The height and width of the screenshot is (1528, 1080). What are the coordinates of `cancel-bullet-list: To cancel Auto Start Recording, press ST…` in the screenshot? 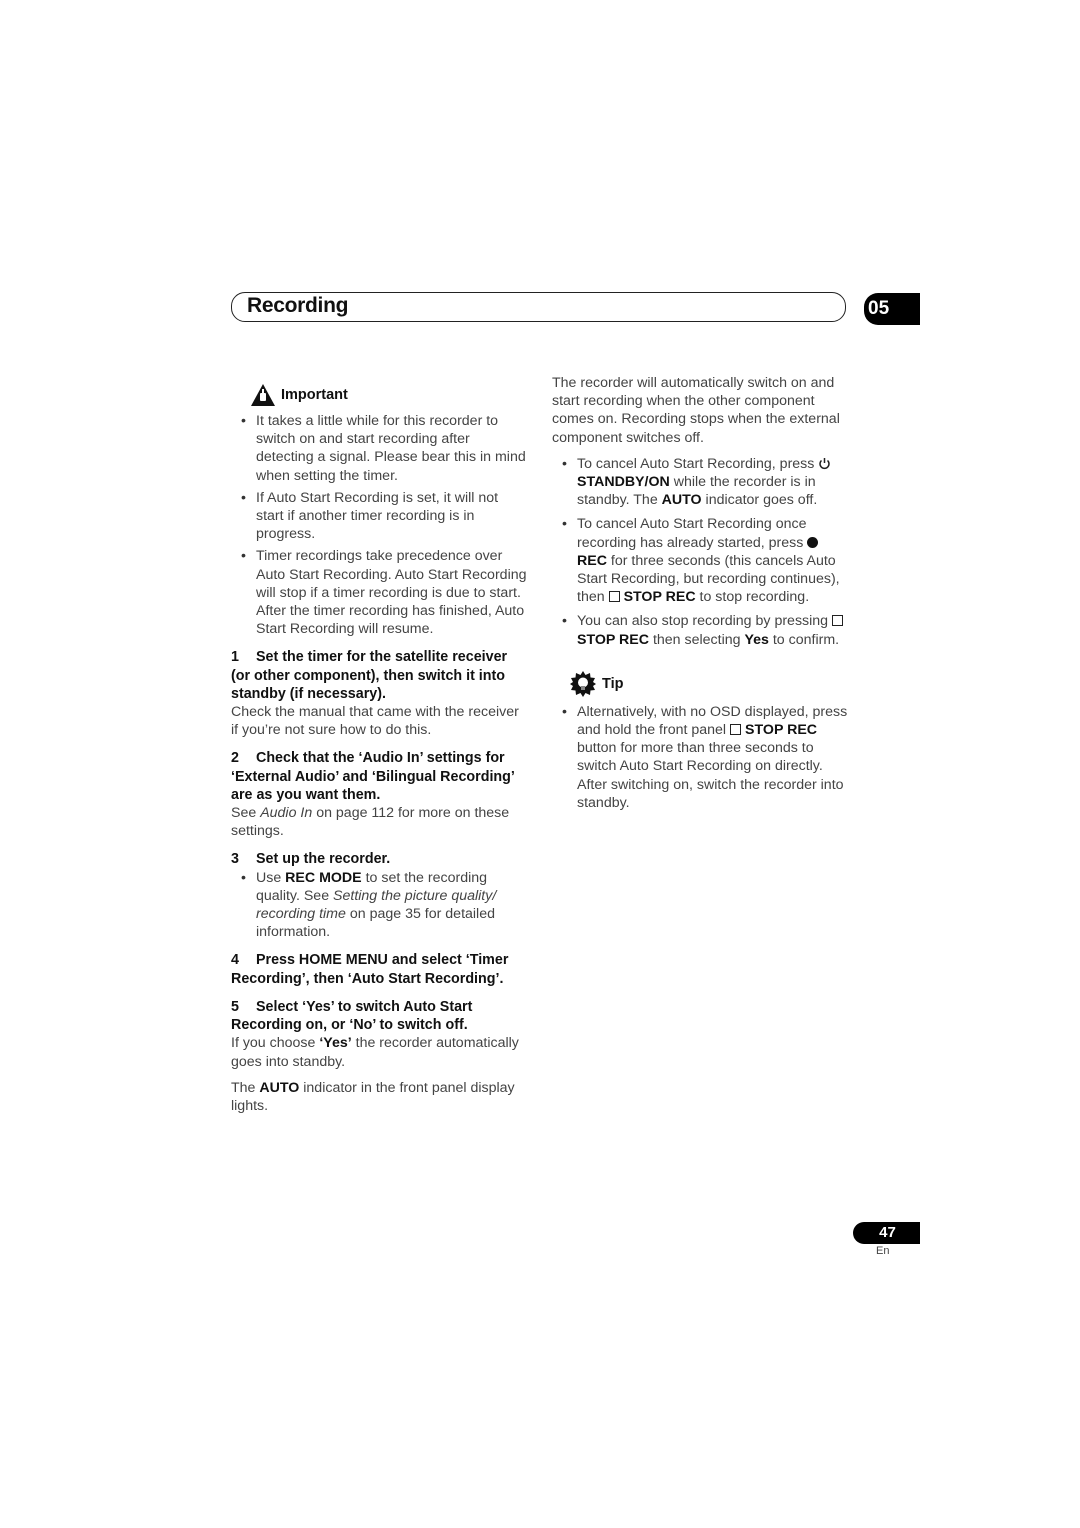 It's located at (701, 552).